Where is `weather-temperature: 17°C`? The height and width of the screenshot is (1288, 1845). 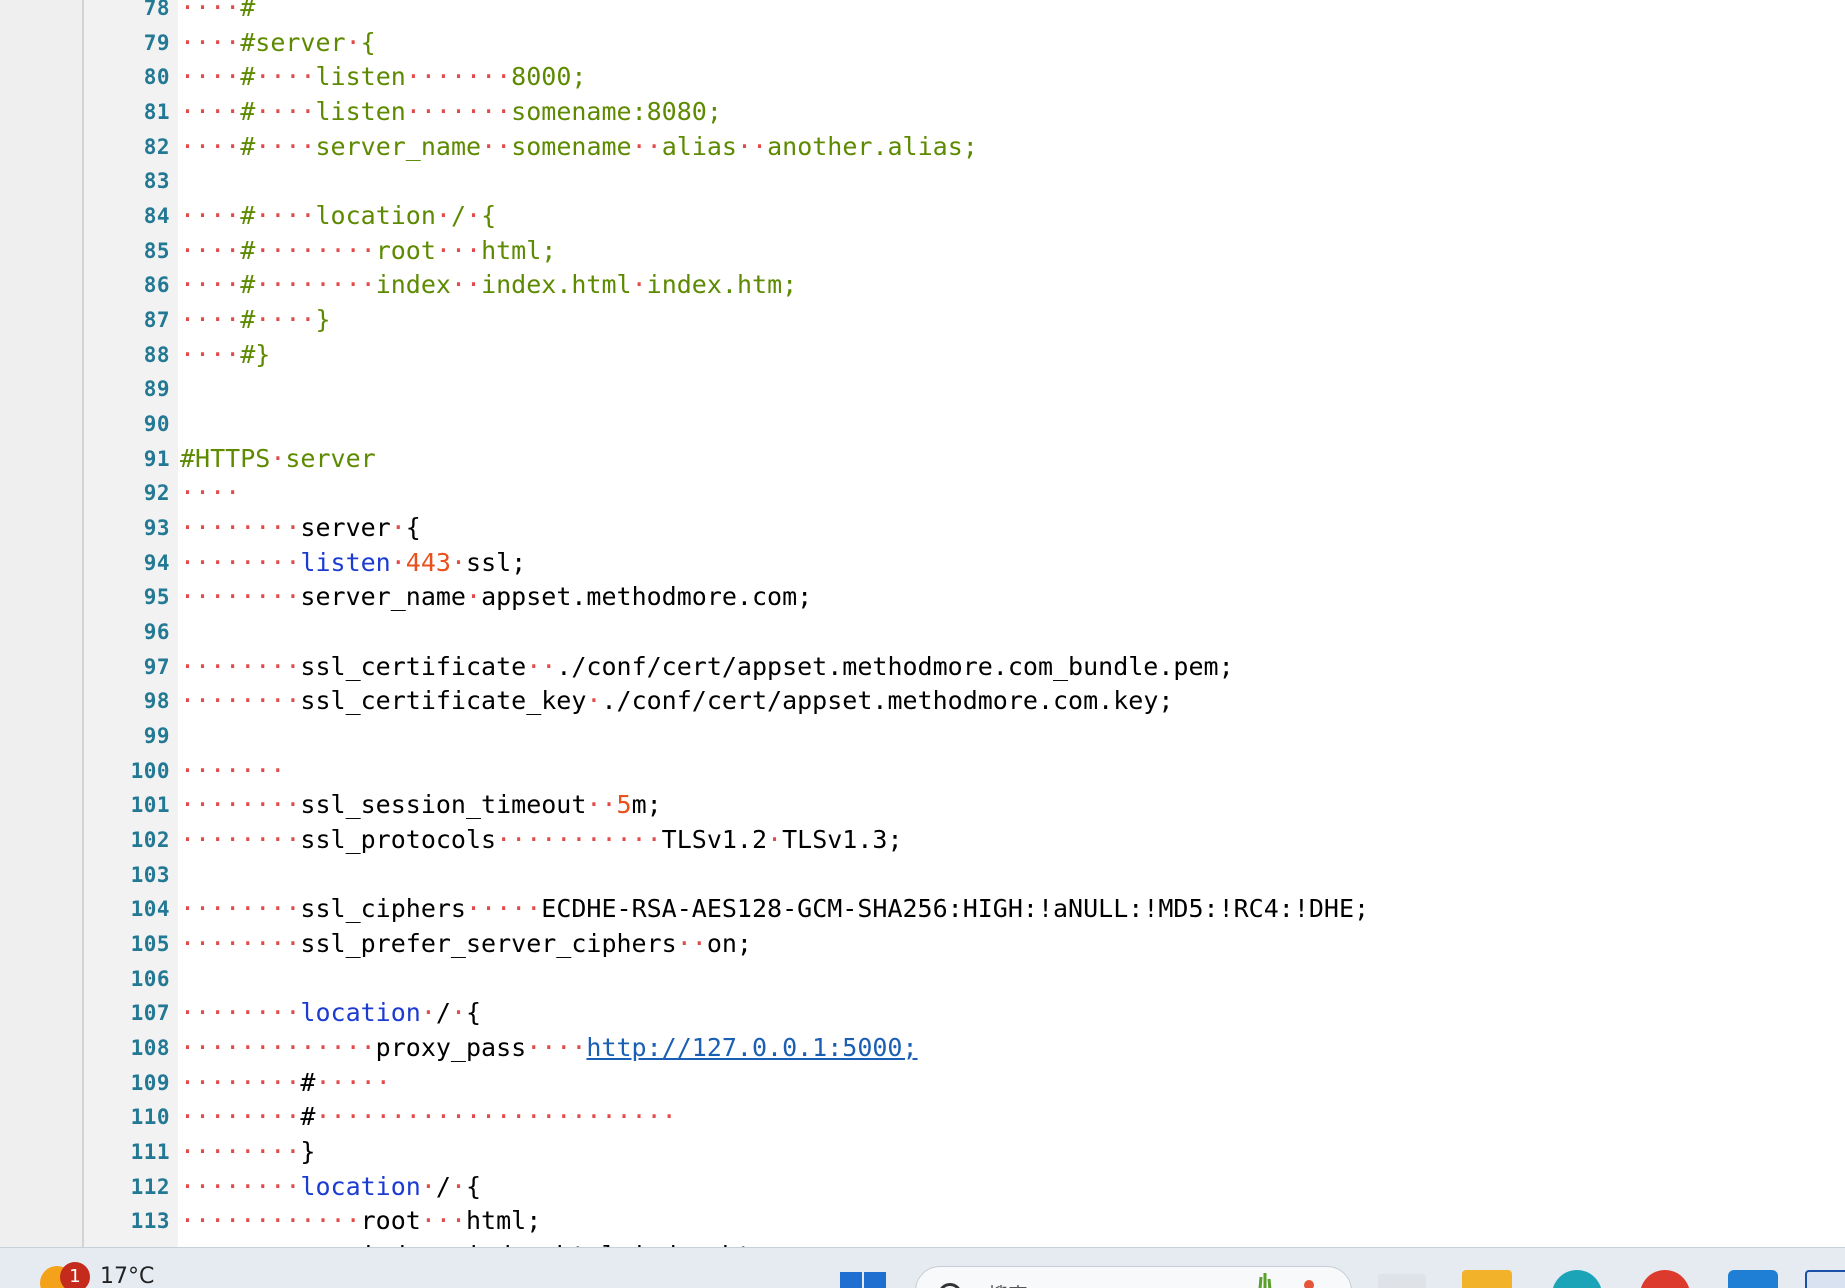 weather-temperature: 17°C is located at coordinates (127, 1276).